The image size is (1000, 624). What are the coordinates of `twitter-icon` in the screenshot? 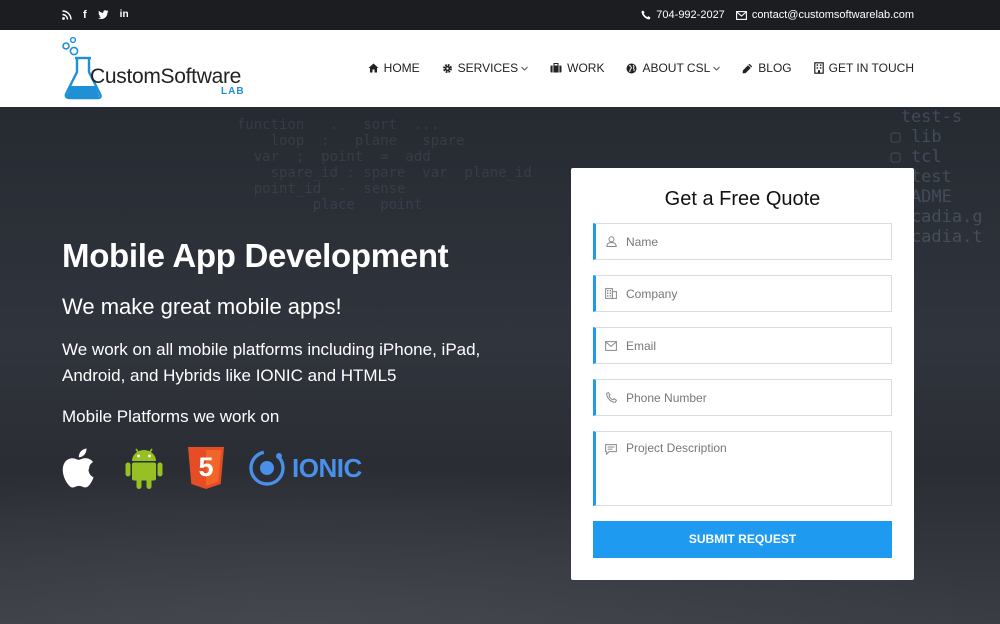 It's located at (103, 15).